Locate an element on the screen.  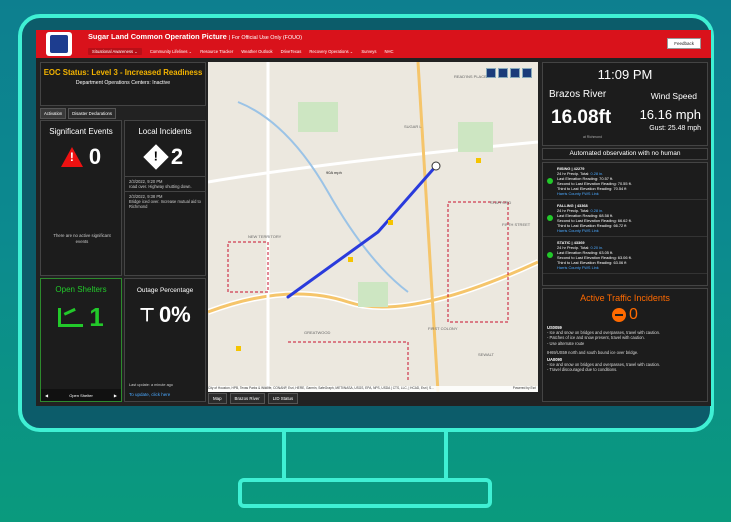
outage-last-update: Last update: a minute ago is located at coordinates (151, 385).